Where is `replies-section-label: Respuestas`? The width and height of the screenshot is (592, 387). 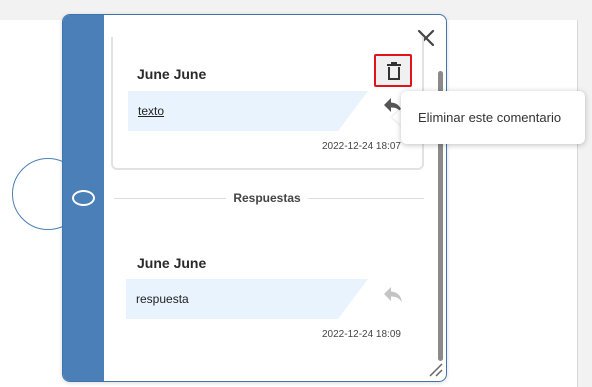
replies-section-label: Respuestas is located at coordinates (267, 198).